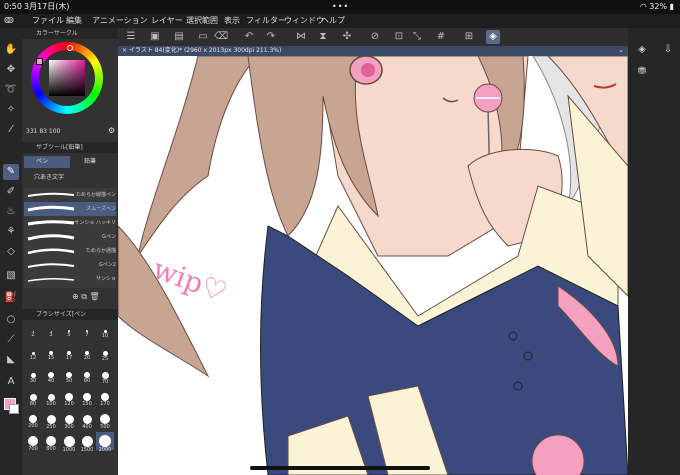 This screenshot has height=475, width=680. Describe the element at coordinates (304, 21) in the screenshot. I see `menu-window: ウィンドウ` at that location.